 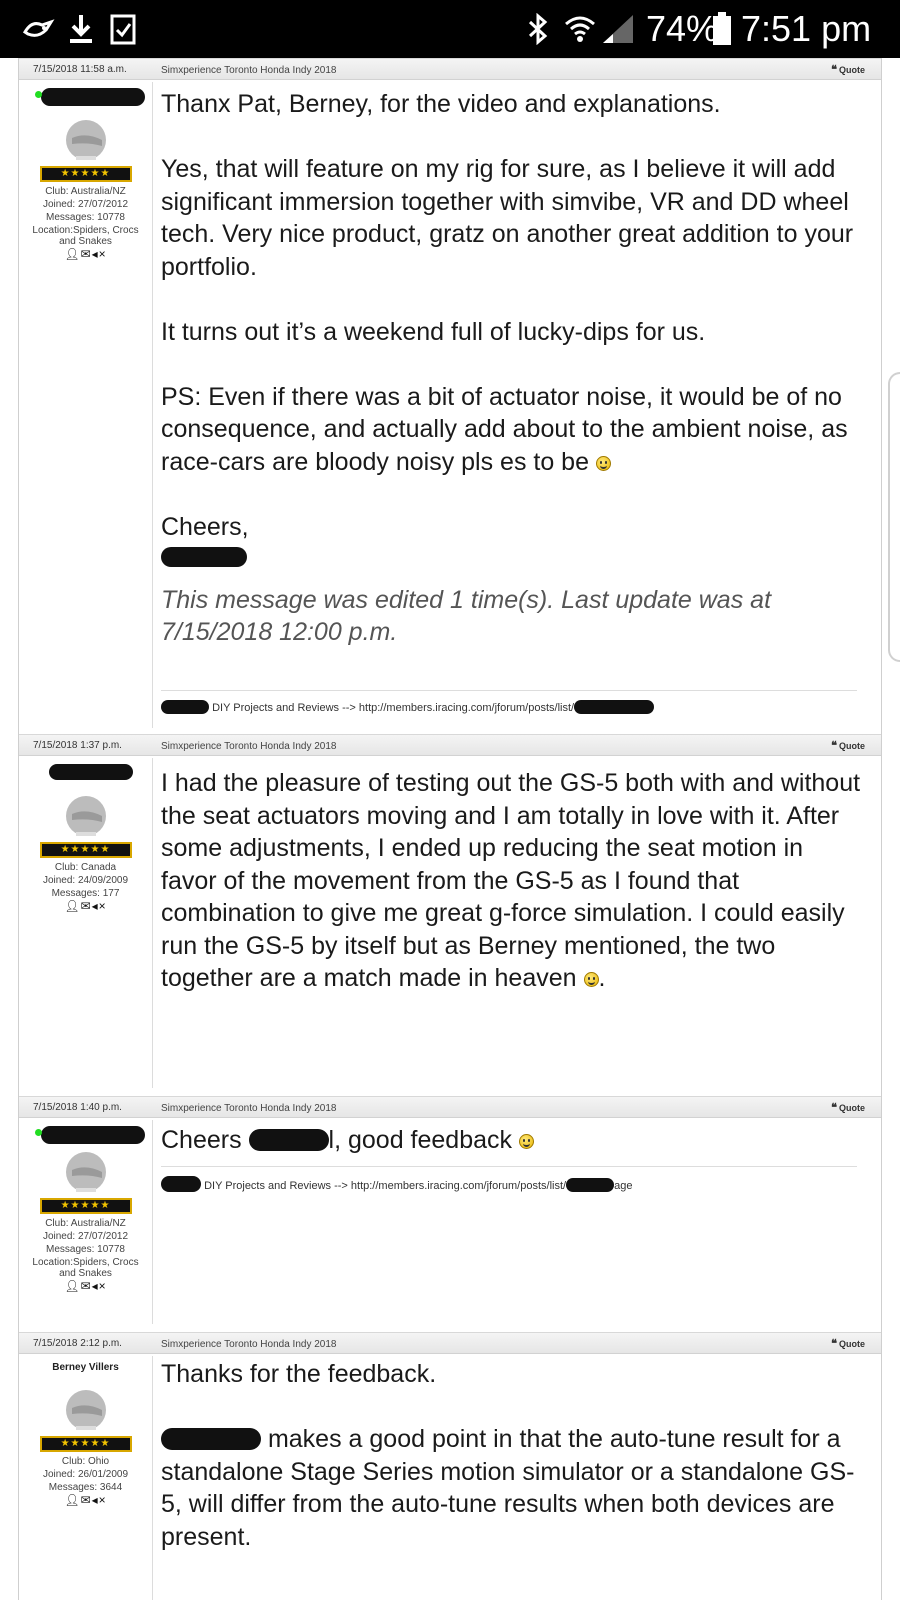 I want to click on user-club: Club: Ohio, so click(x=85, y=1461).